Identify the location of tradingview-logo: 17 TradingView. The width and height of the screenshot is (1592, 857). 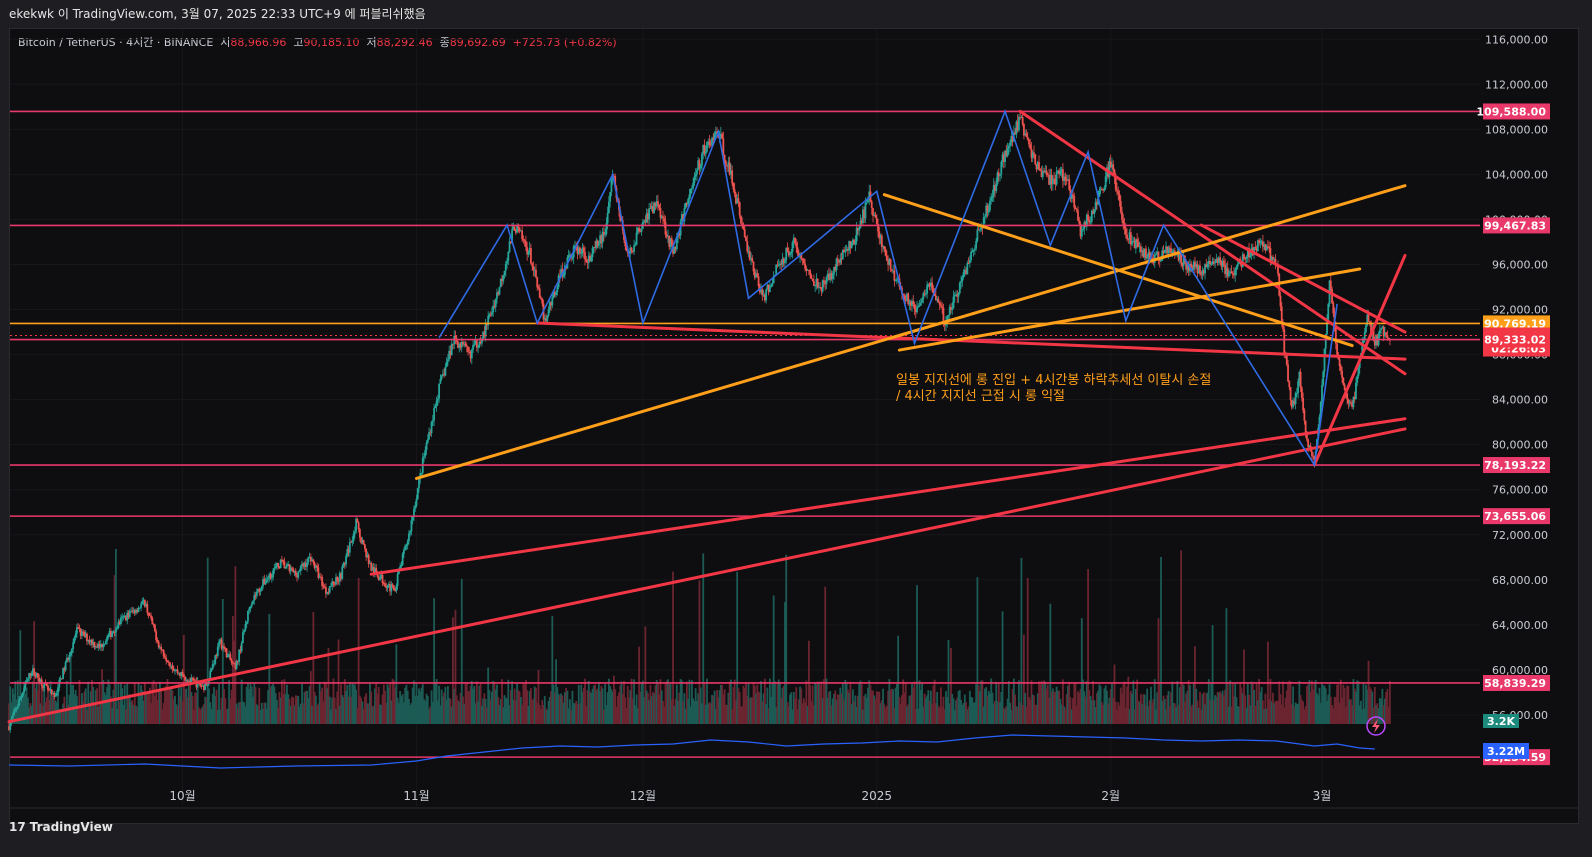
(61, 827).